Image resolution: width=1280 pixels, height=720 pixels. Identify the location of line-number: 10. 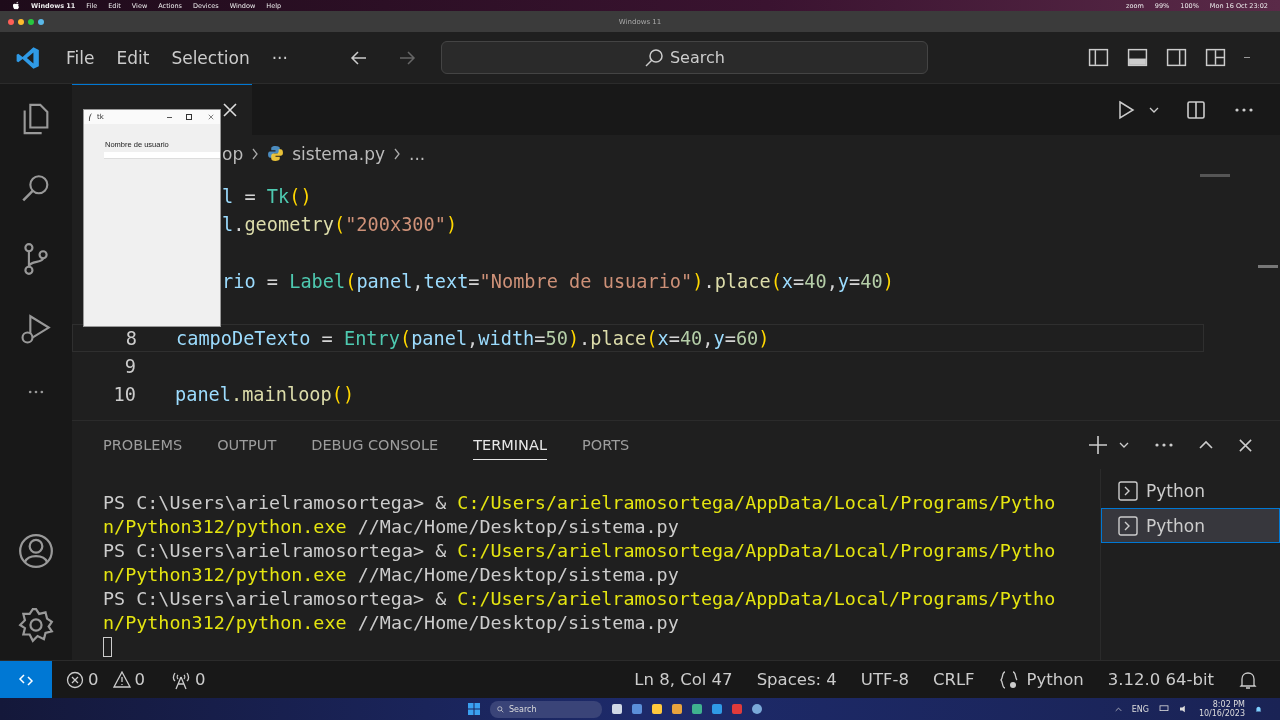
(124, 395).